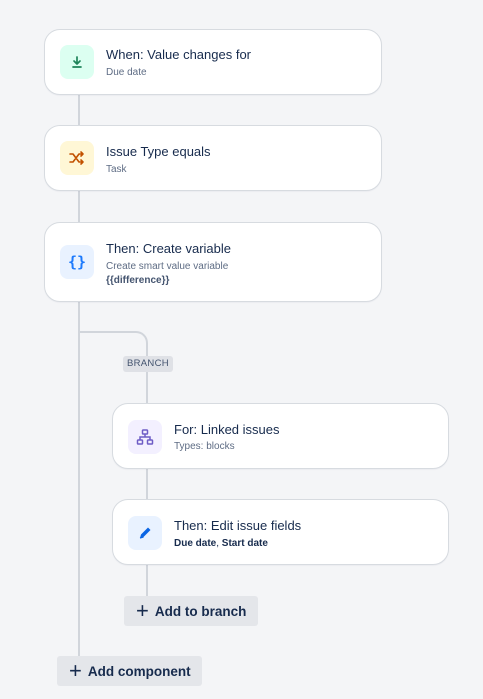  What do you see at coordinates (148, 364) in the screenshot?
I see `branch-label: BRANCH` at bounding box center [148, 364].